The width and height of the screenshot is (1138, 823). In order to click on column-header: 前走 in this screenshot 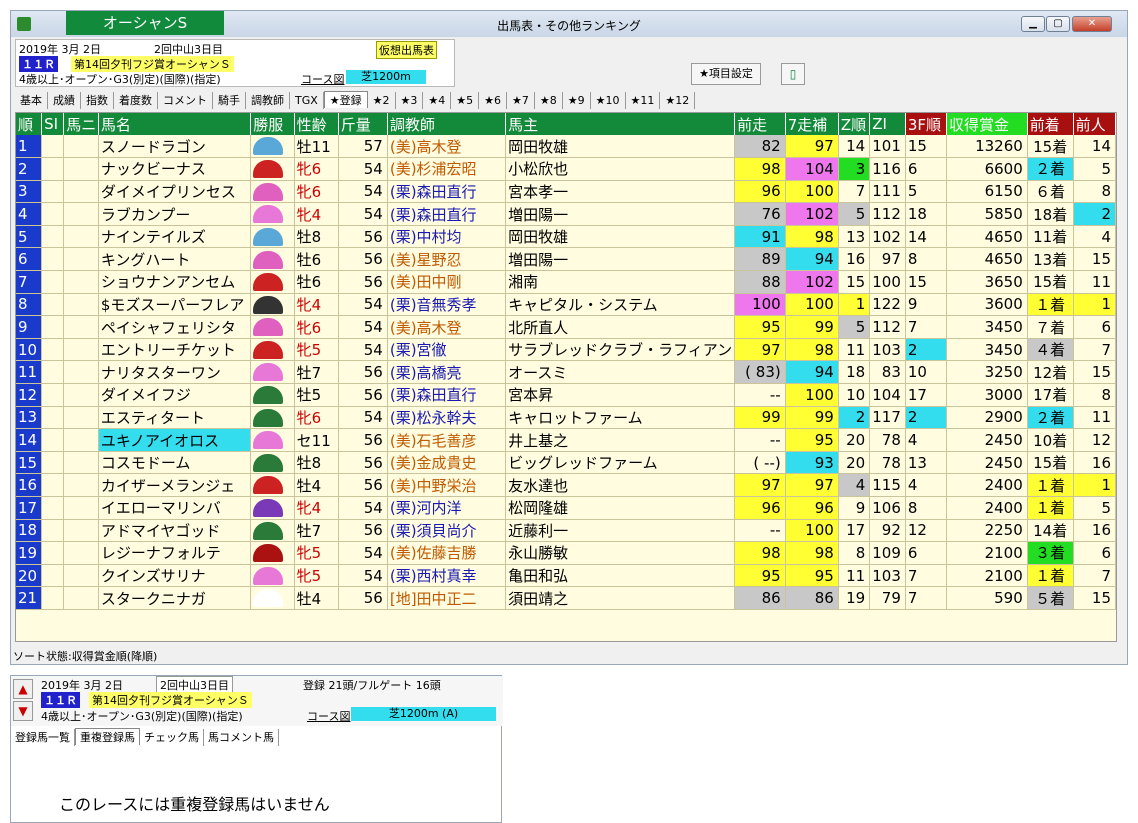, I will do `click(760, 124)`.